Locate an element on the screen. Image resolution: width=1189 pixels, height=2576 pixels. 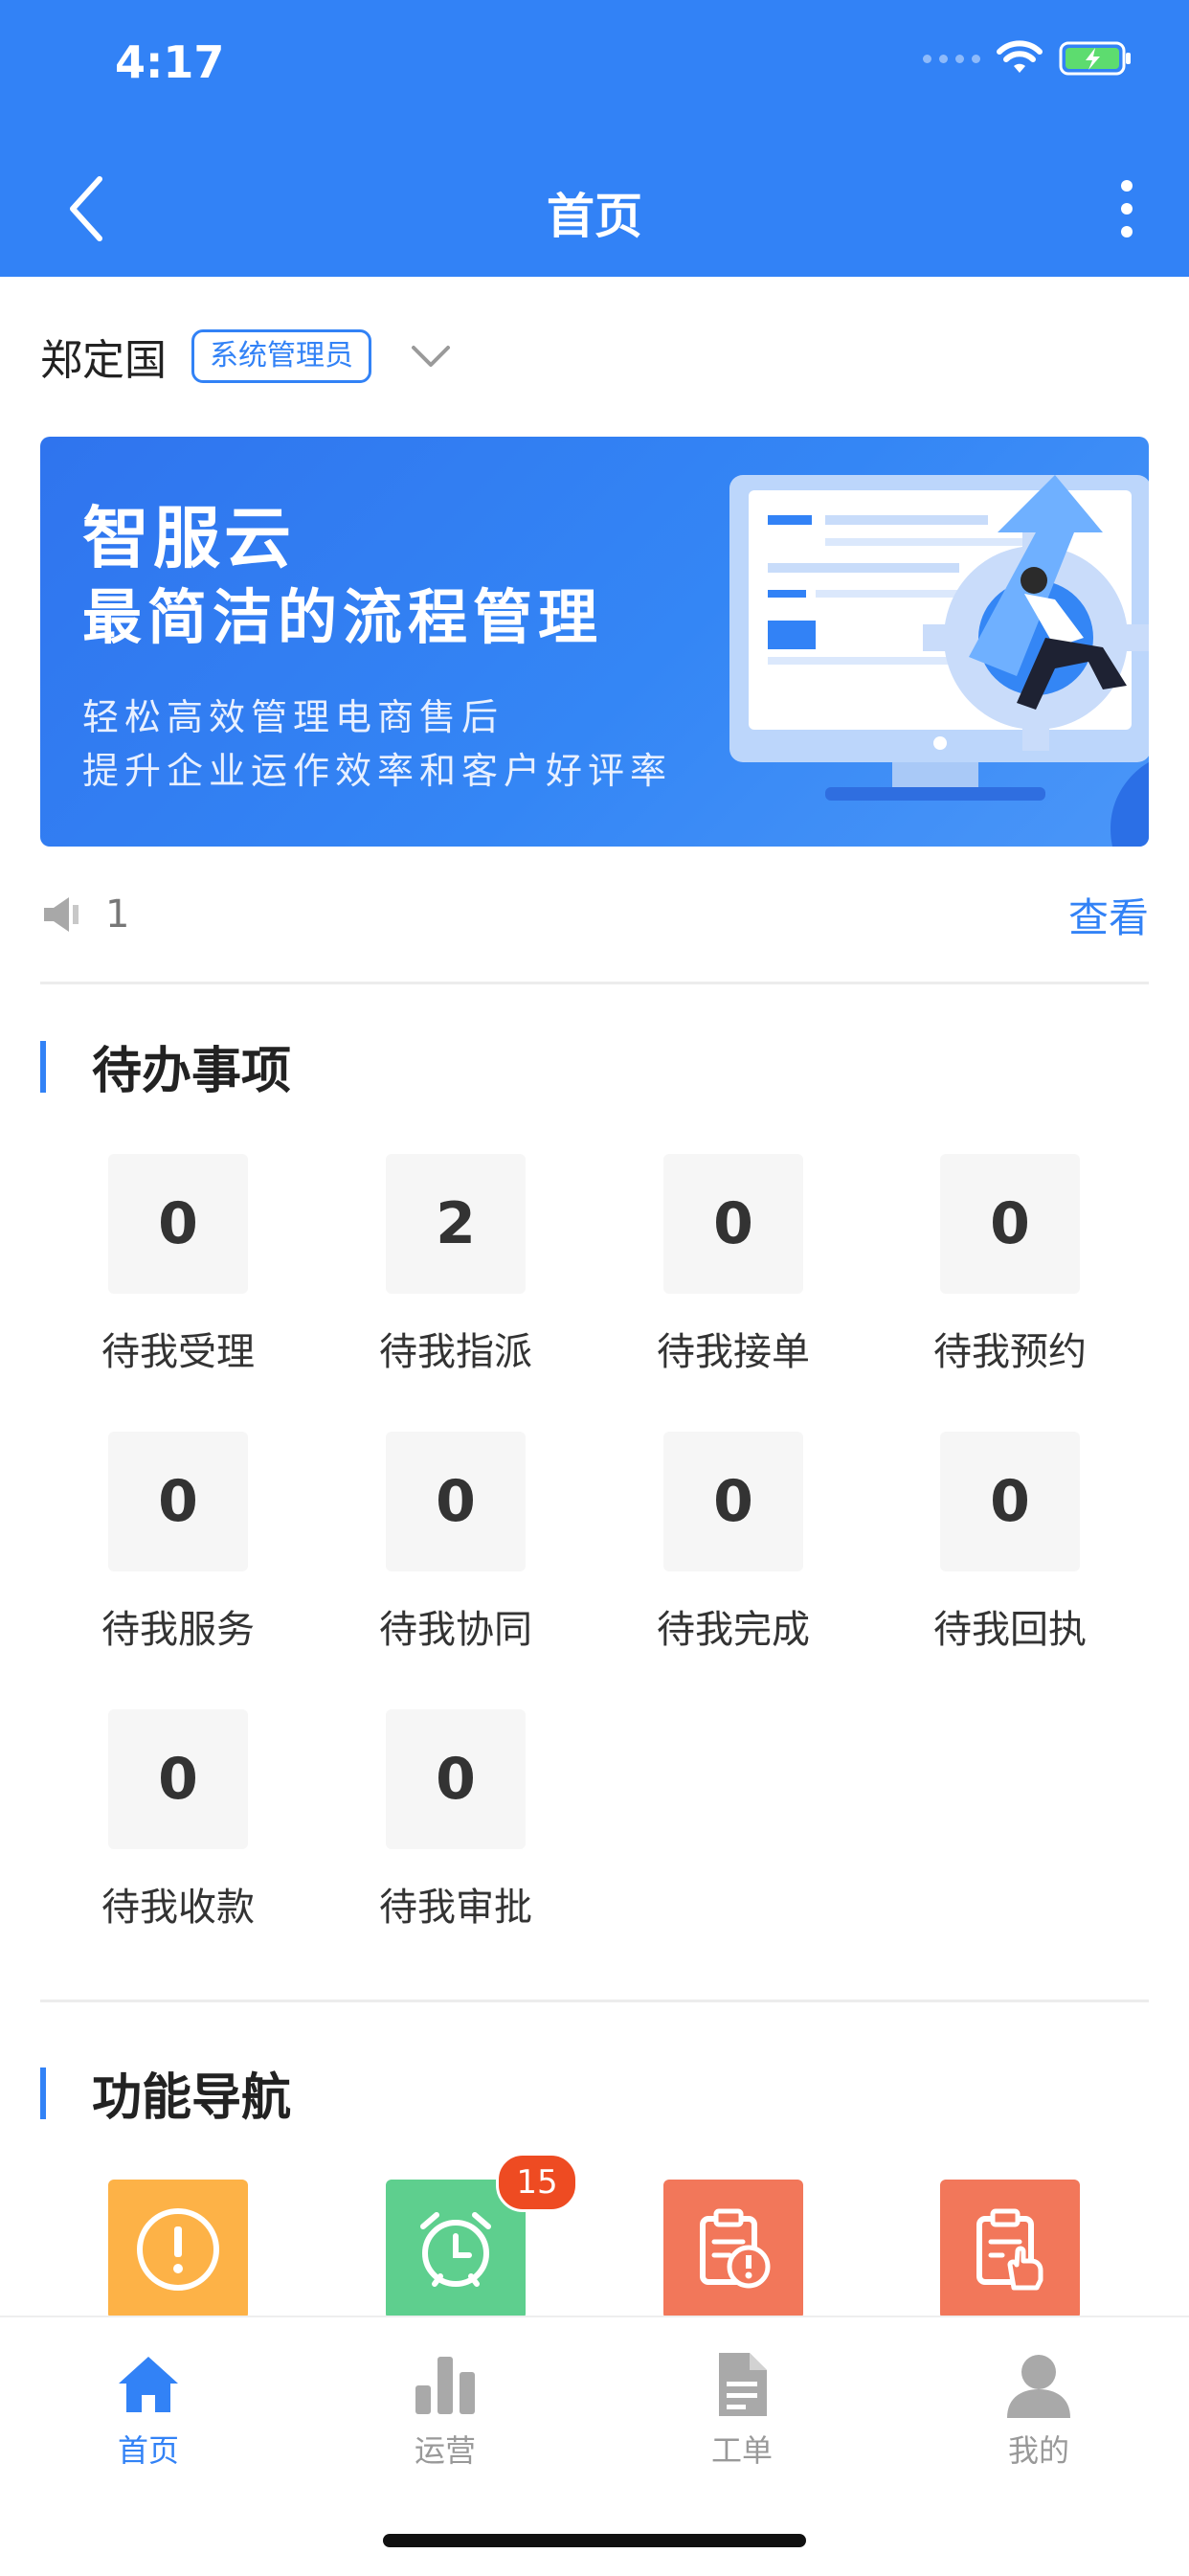
role-badge: 系统管理员 is located at coordinates (281, 356).